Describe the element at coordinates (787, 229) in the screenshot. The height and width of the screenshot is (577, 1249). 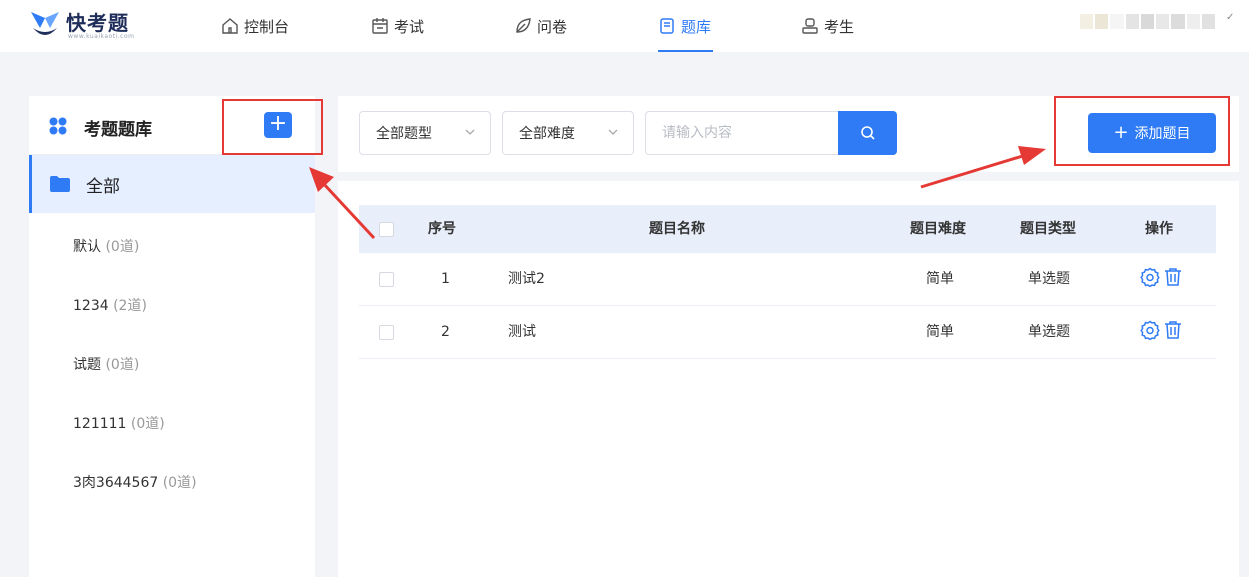
I see `table-header: 序号 题目名称 题目难度 题目类型 操作` at that location.